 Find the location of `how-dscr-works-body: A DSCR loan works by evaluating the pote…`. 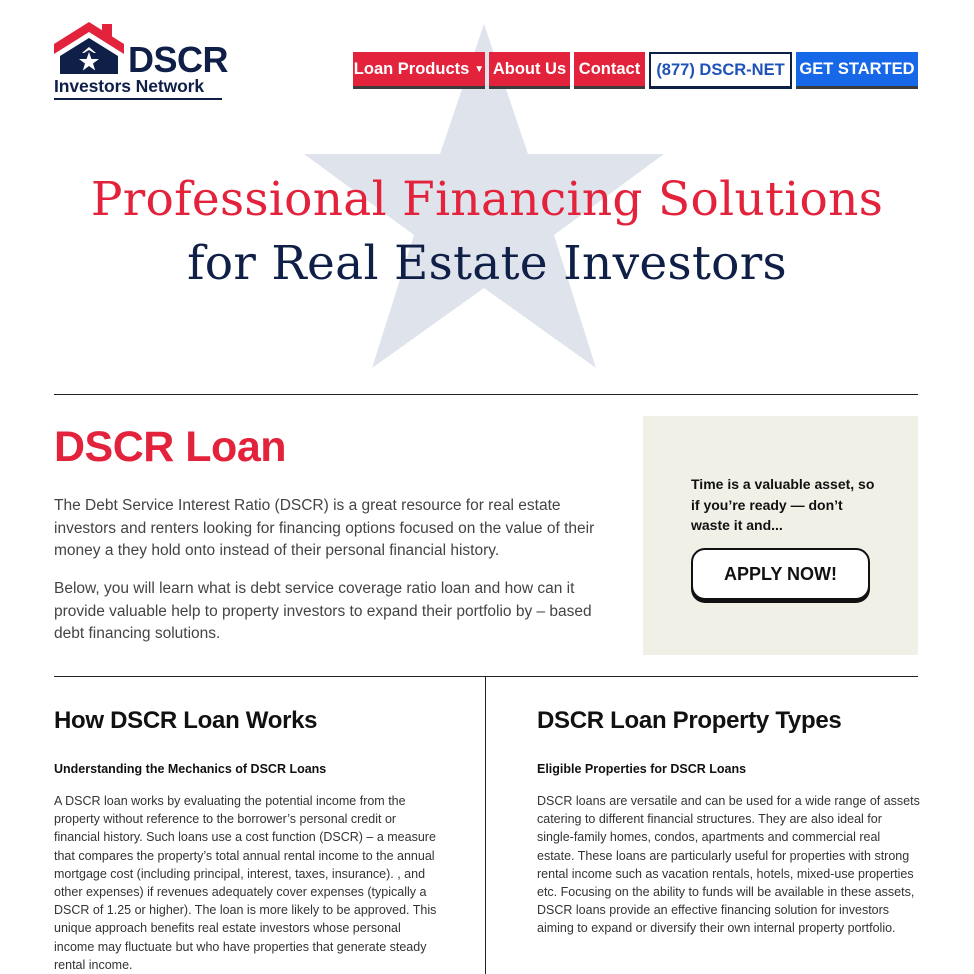

how-dscr-works-body: A DSCR loan works by evaluating the pote… is located at coordinates (245, 883).